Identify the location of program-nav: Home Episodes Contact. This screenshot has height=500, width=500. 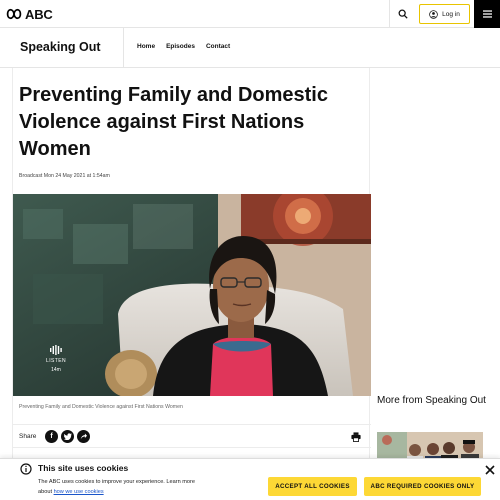
(183, 46).